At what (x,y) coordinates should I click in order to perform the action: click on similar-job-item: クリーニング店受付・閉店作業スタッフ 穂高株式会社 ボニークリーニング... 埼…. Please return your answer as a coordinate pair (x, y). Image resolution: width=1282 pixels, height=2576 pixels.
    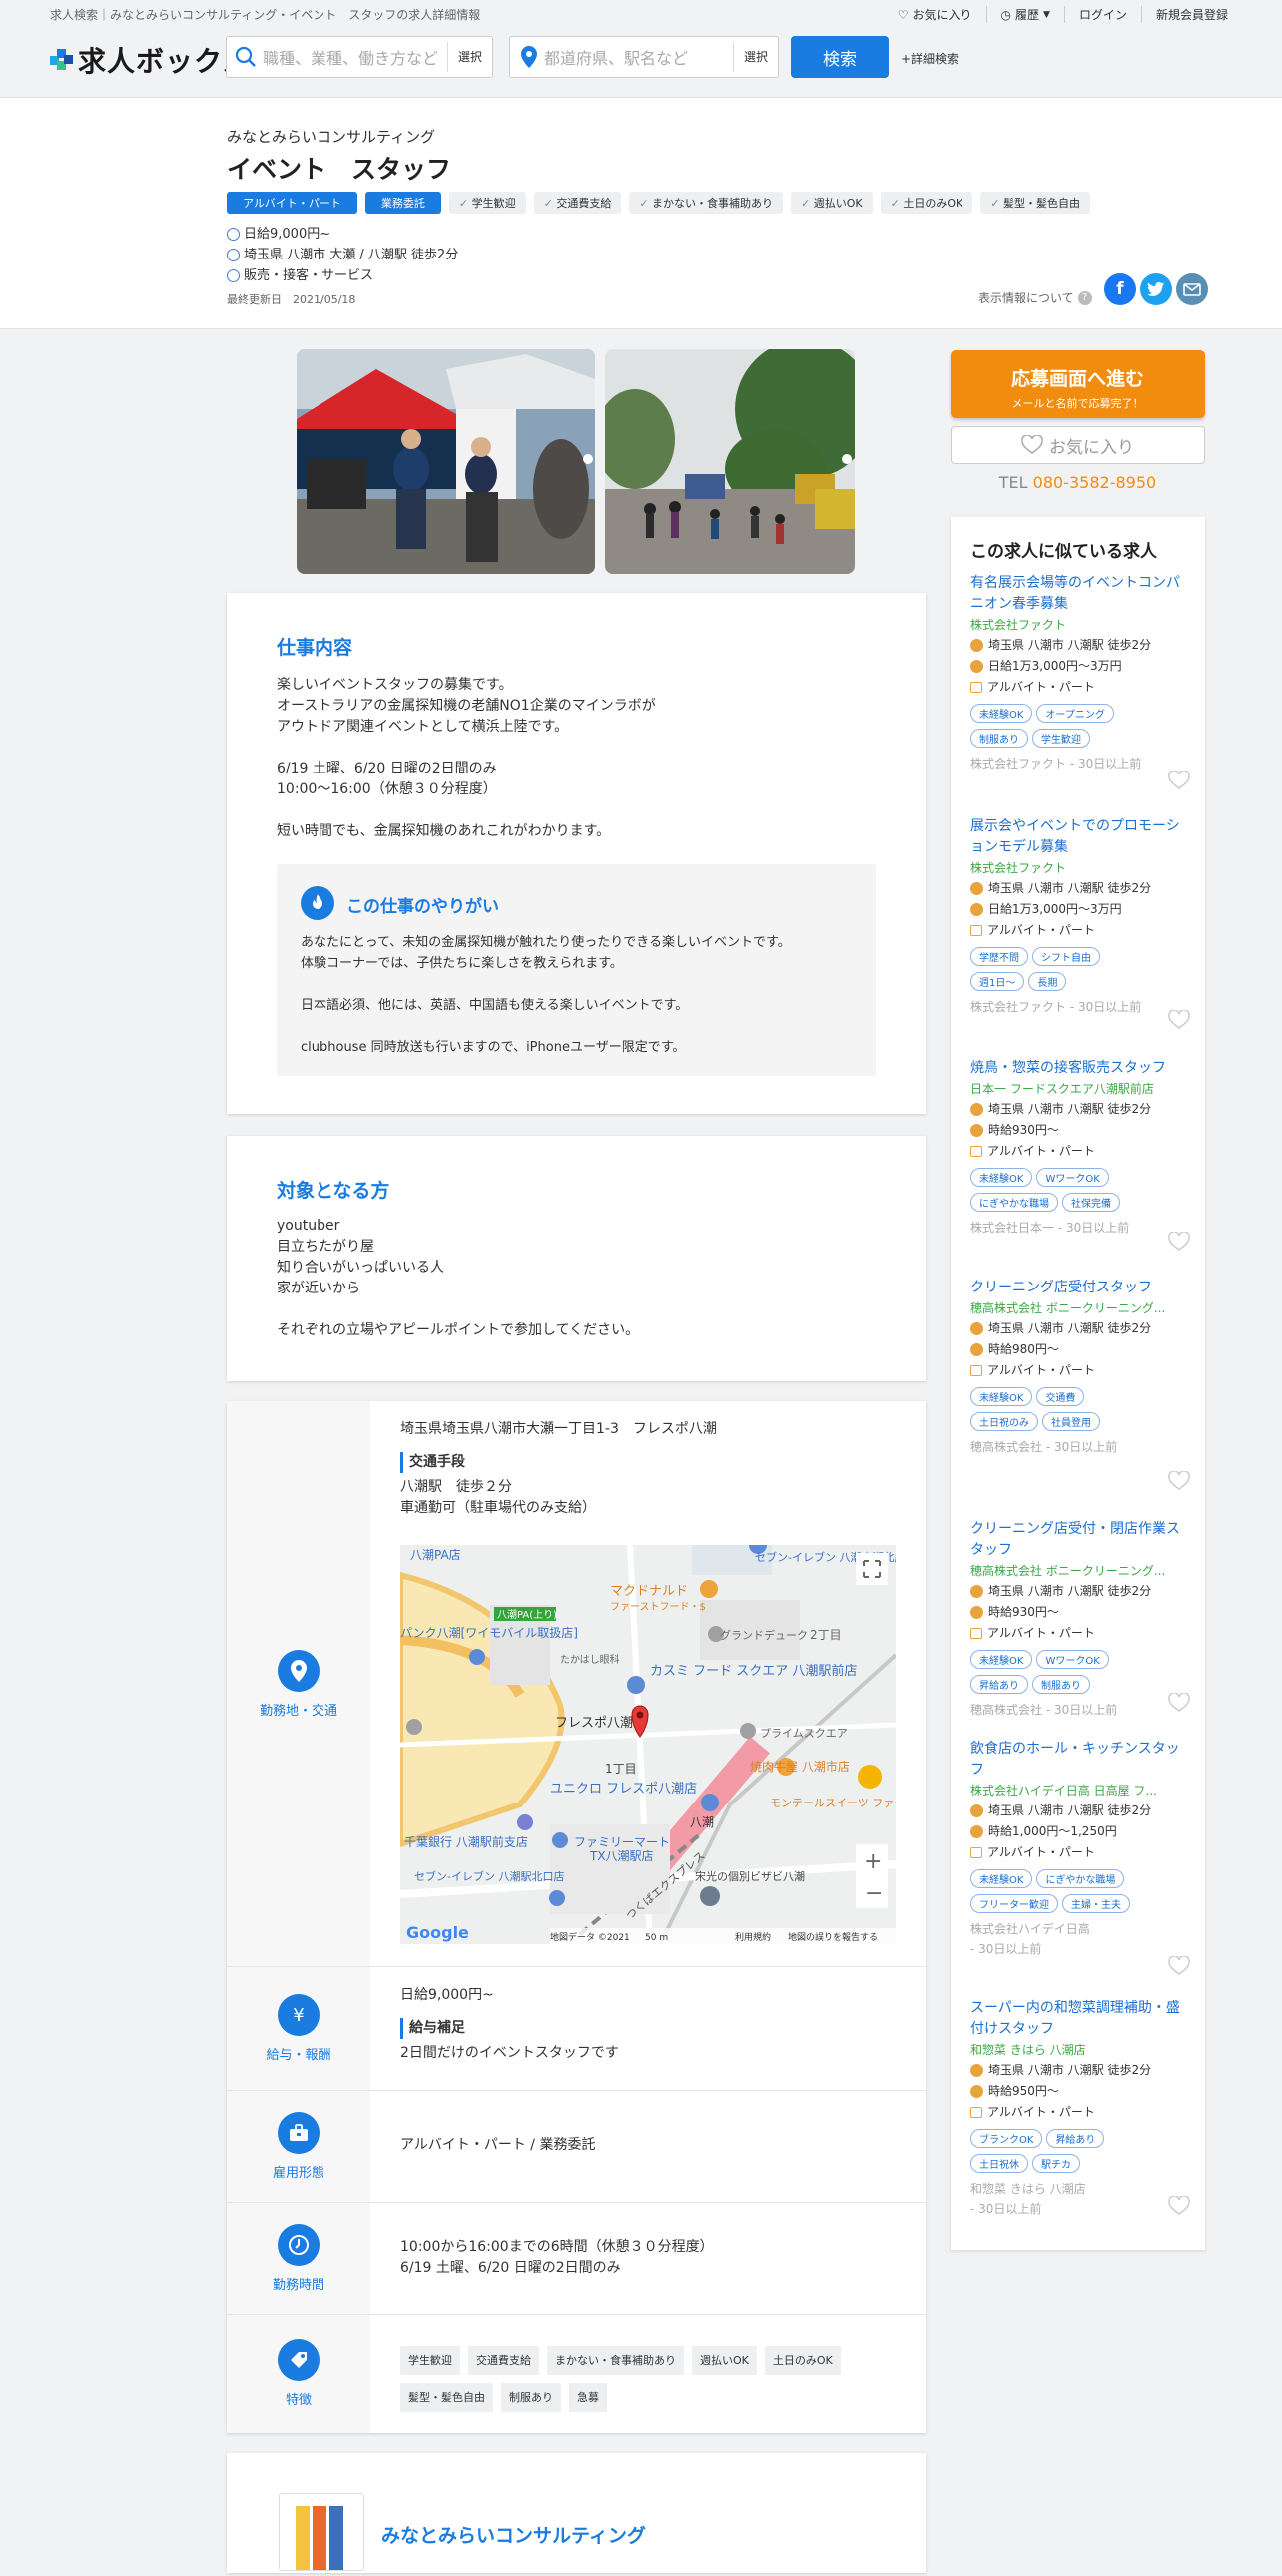
    Looking at the image, I should click on (1080, 1627).